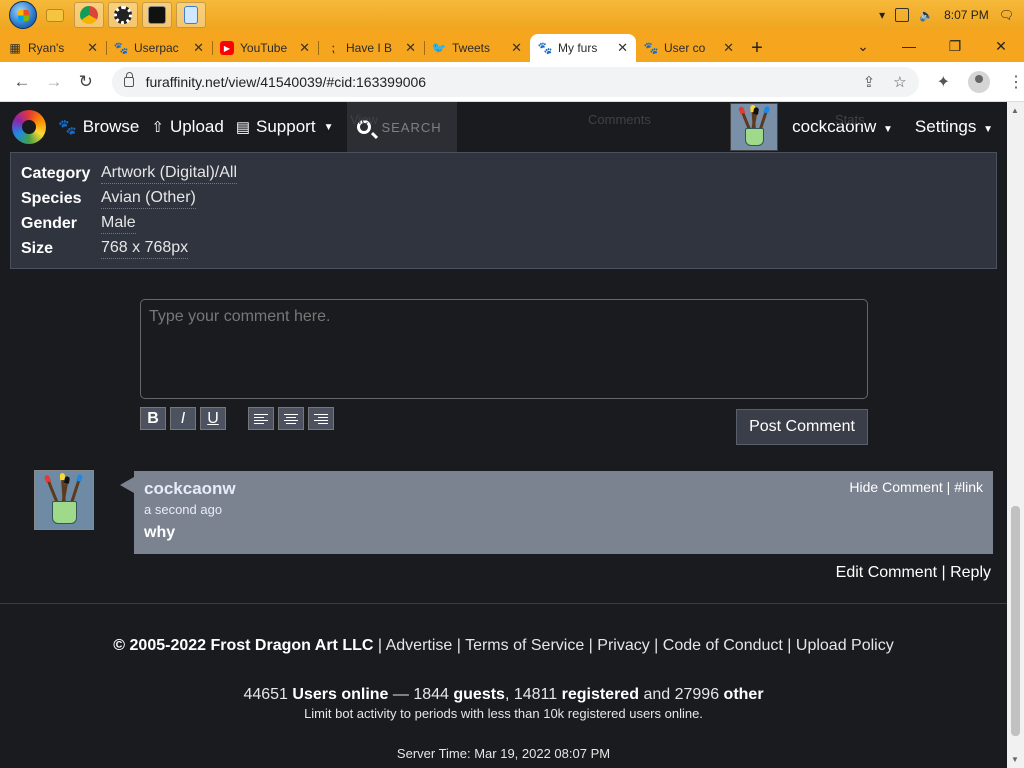 The image size is (1024, 768). Describe the element at coordinates (943, 82) in the screenshot. I see `extensions-icon: ✦` at that location.